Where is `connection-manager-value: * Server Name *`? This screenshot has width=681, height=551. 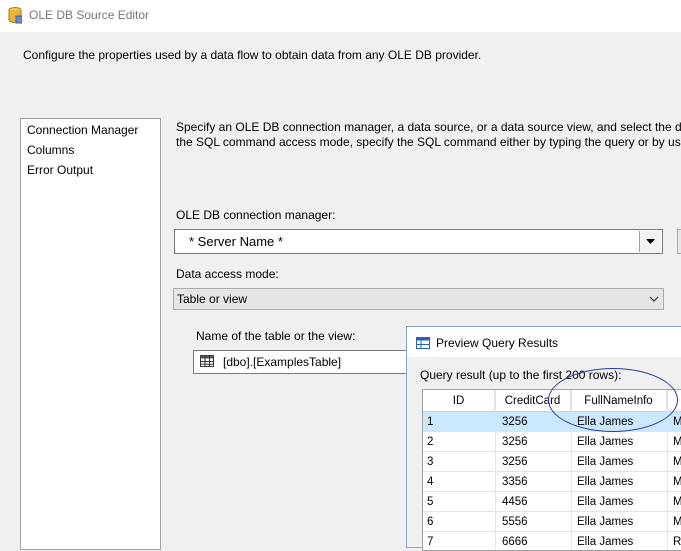 connection-manager-value: * Server Name * is located at coordinates (236, 241).